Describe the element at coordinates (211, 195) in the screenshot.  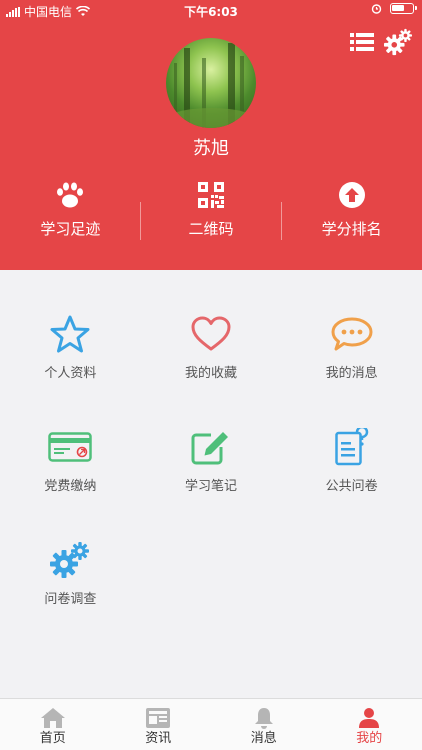
I see `qrcode-icon` at that location.